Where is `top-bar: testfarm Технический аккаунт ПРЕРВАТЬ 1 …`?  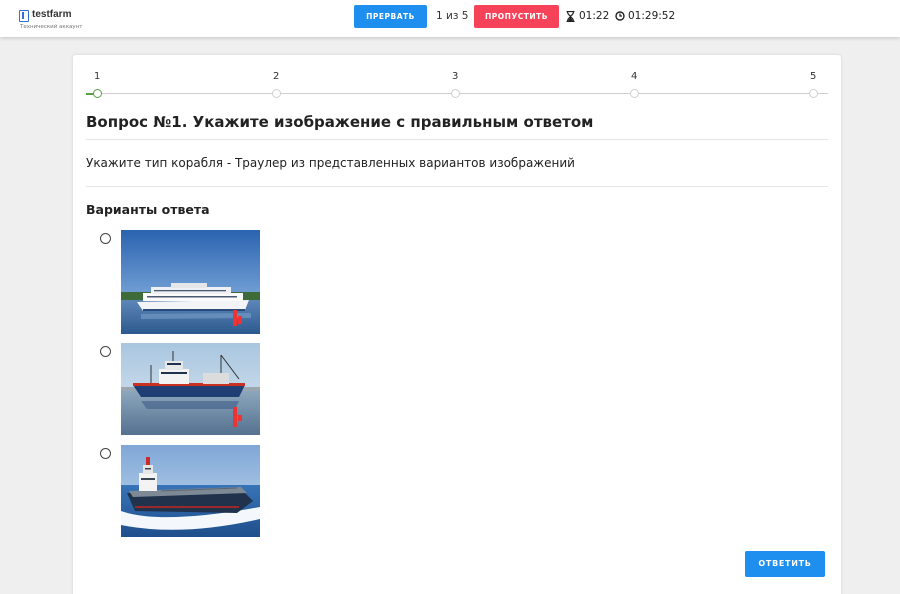
top-bar: testfarm Технический аккаунт ПРЕРВАТЬ 1 … is located at coordinates (450, 18).